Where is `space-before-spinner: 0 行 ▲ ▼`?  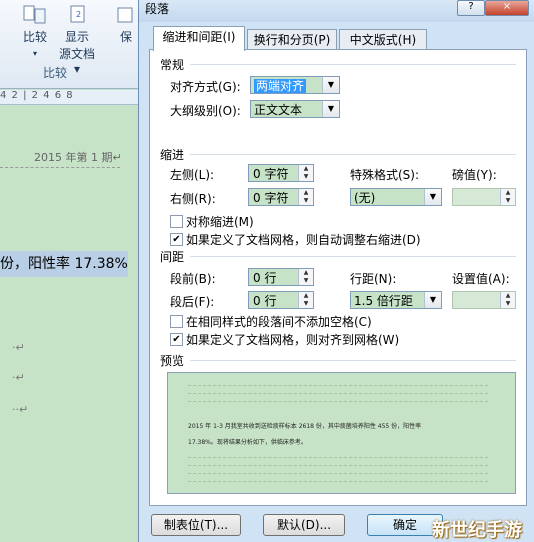 space-before-spinner: 0 行 ▲ ▼ is located at coordinates (281, 277).